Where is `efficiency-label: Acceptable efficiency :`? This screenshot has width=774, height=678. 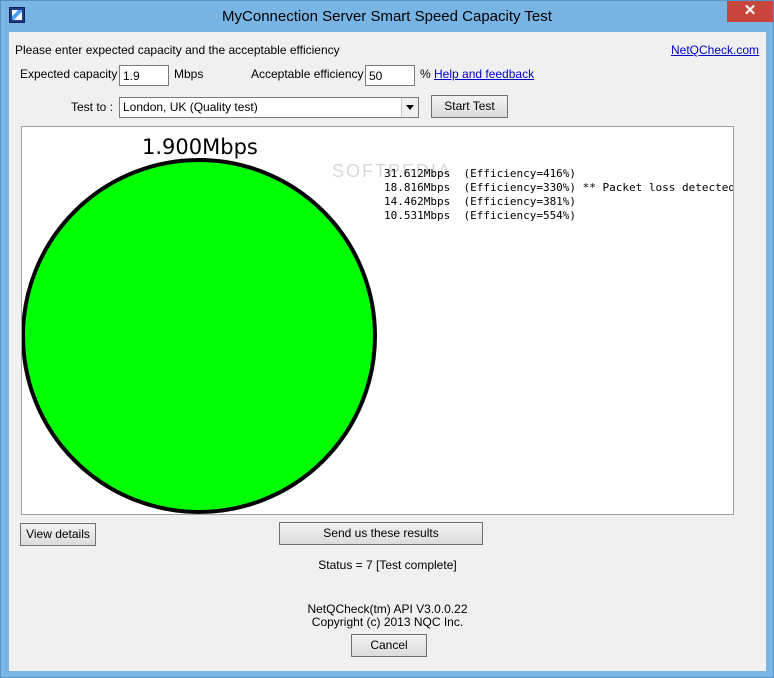 efficiency-label: Acceptable efficiency : is located at coordinates (311, 74).